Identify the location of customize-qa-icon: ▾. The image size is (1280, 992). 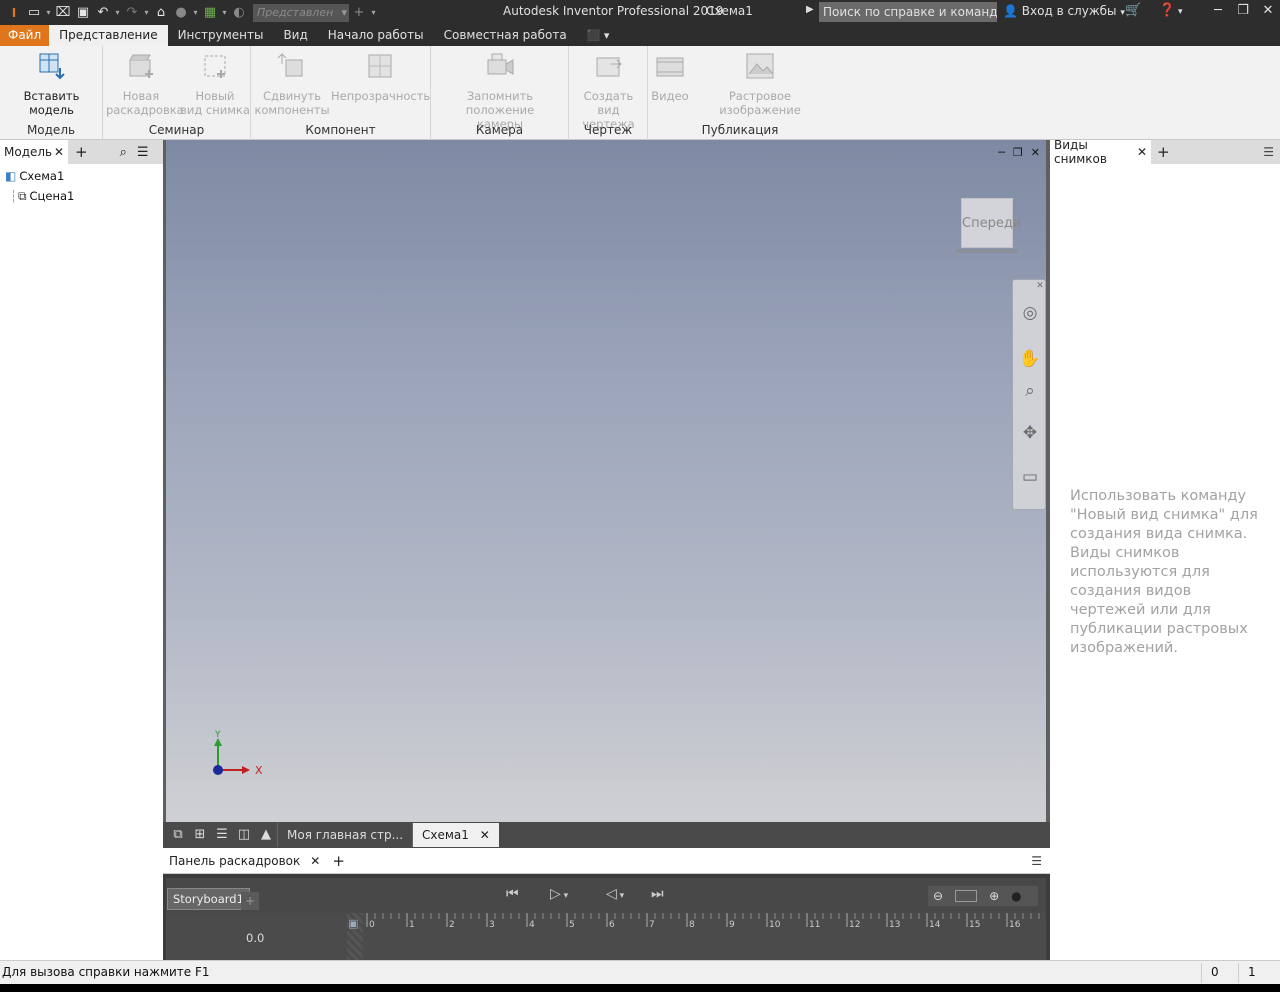
(373, 12).